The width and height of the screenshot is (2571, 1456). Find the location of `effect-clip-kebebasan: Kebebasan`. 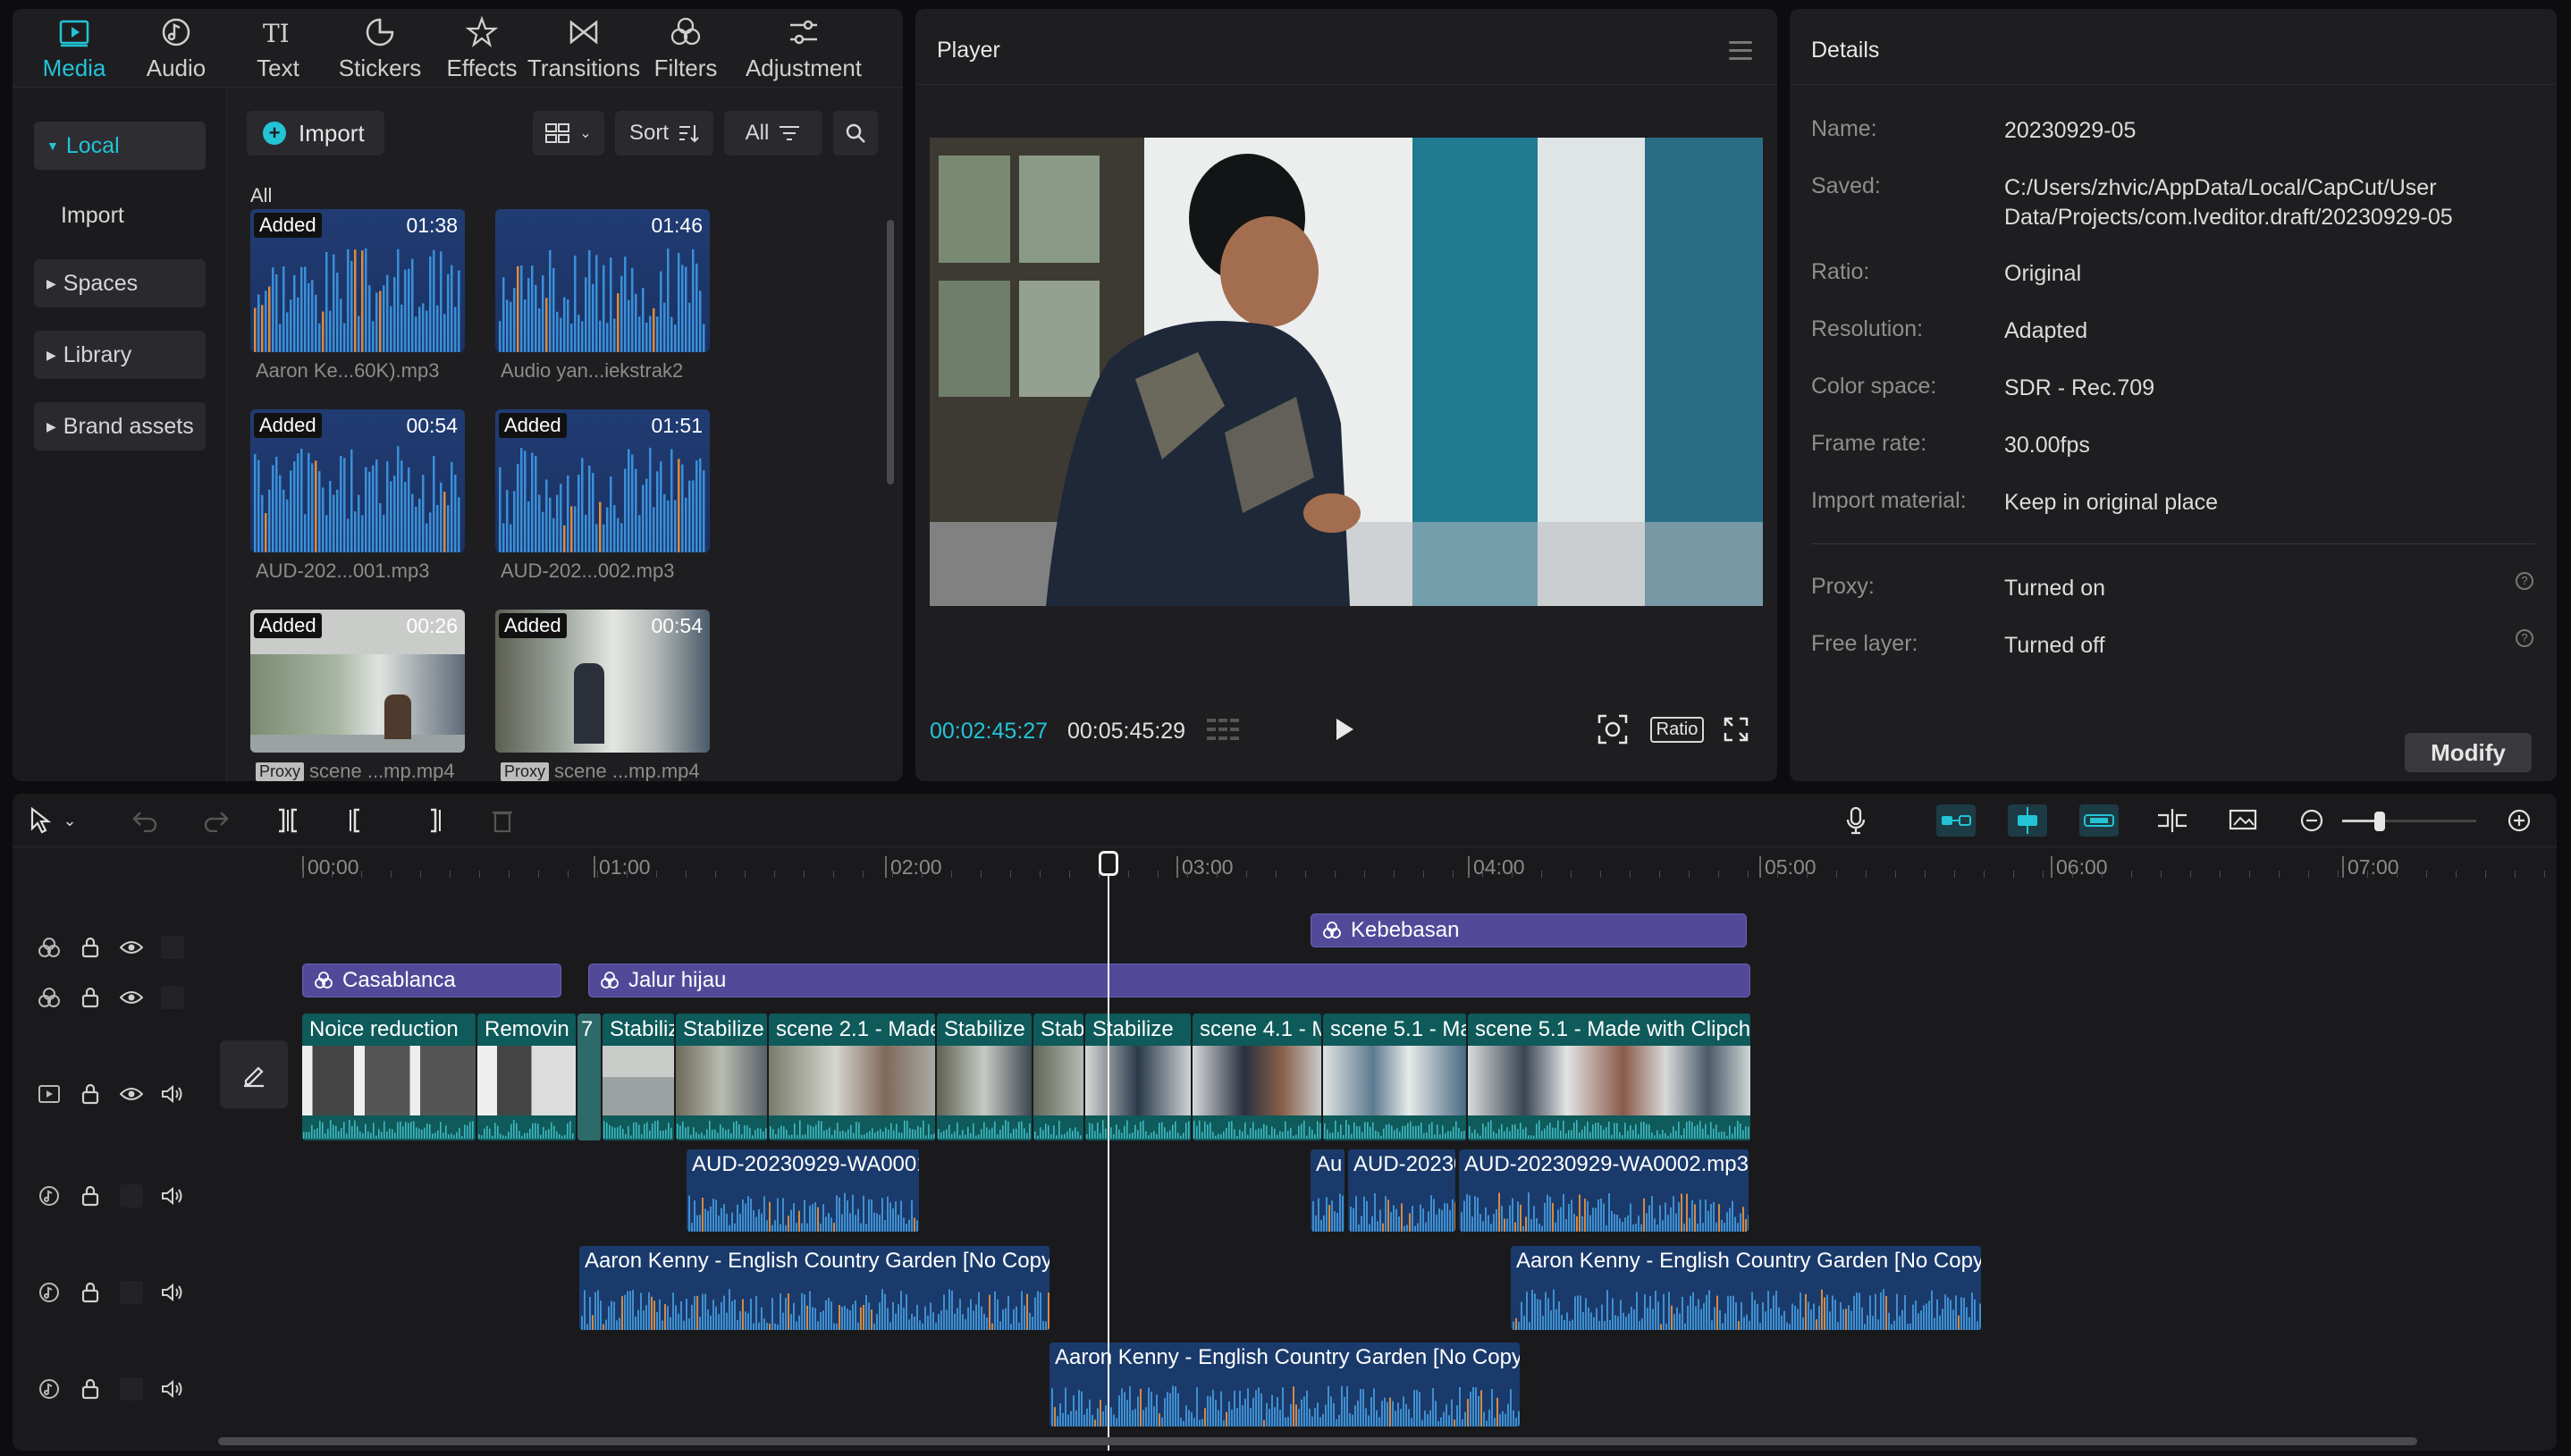

effect-clip-kebebasan: Kebebasan is located at coordinates (1529, 930).